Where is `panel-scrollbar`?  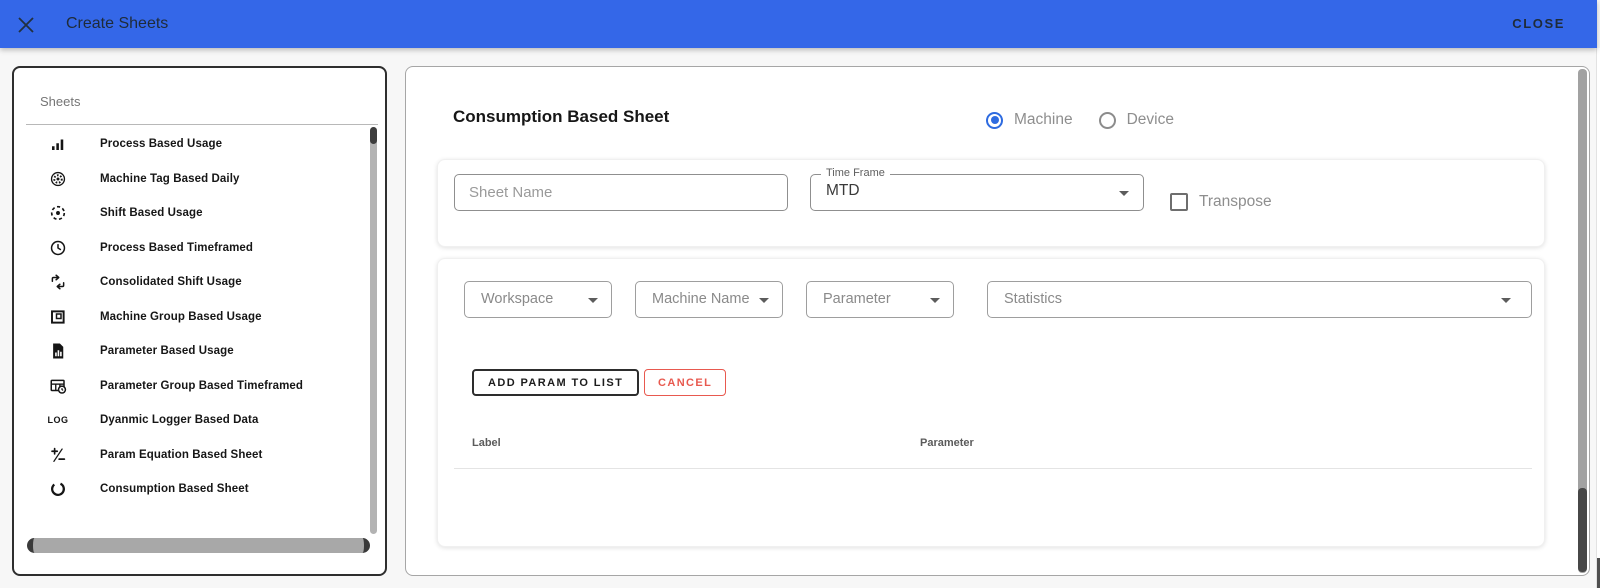 panel-scrollbar is located at coordinates (1582, 321).